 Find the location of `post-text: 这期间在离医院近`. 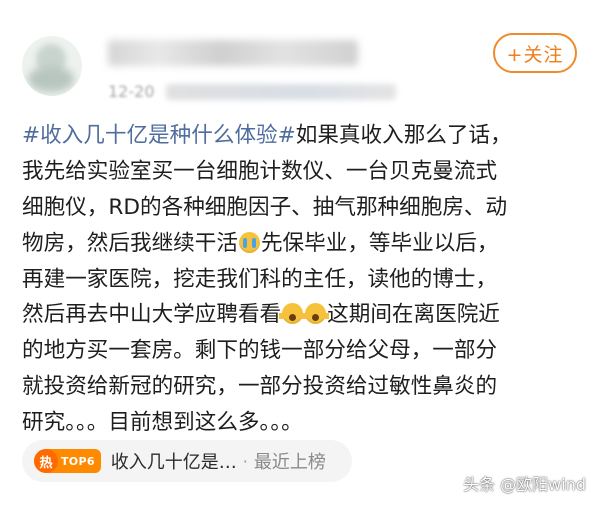

post-text: 这期间在离医院近 is located at coordinates (413, 315).